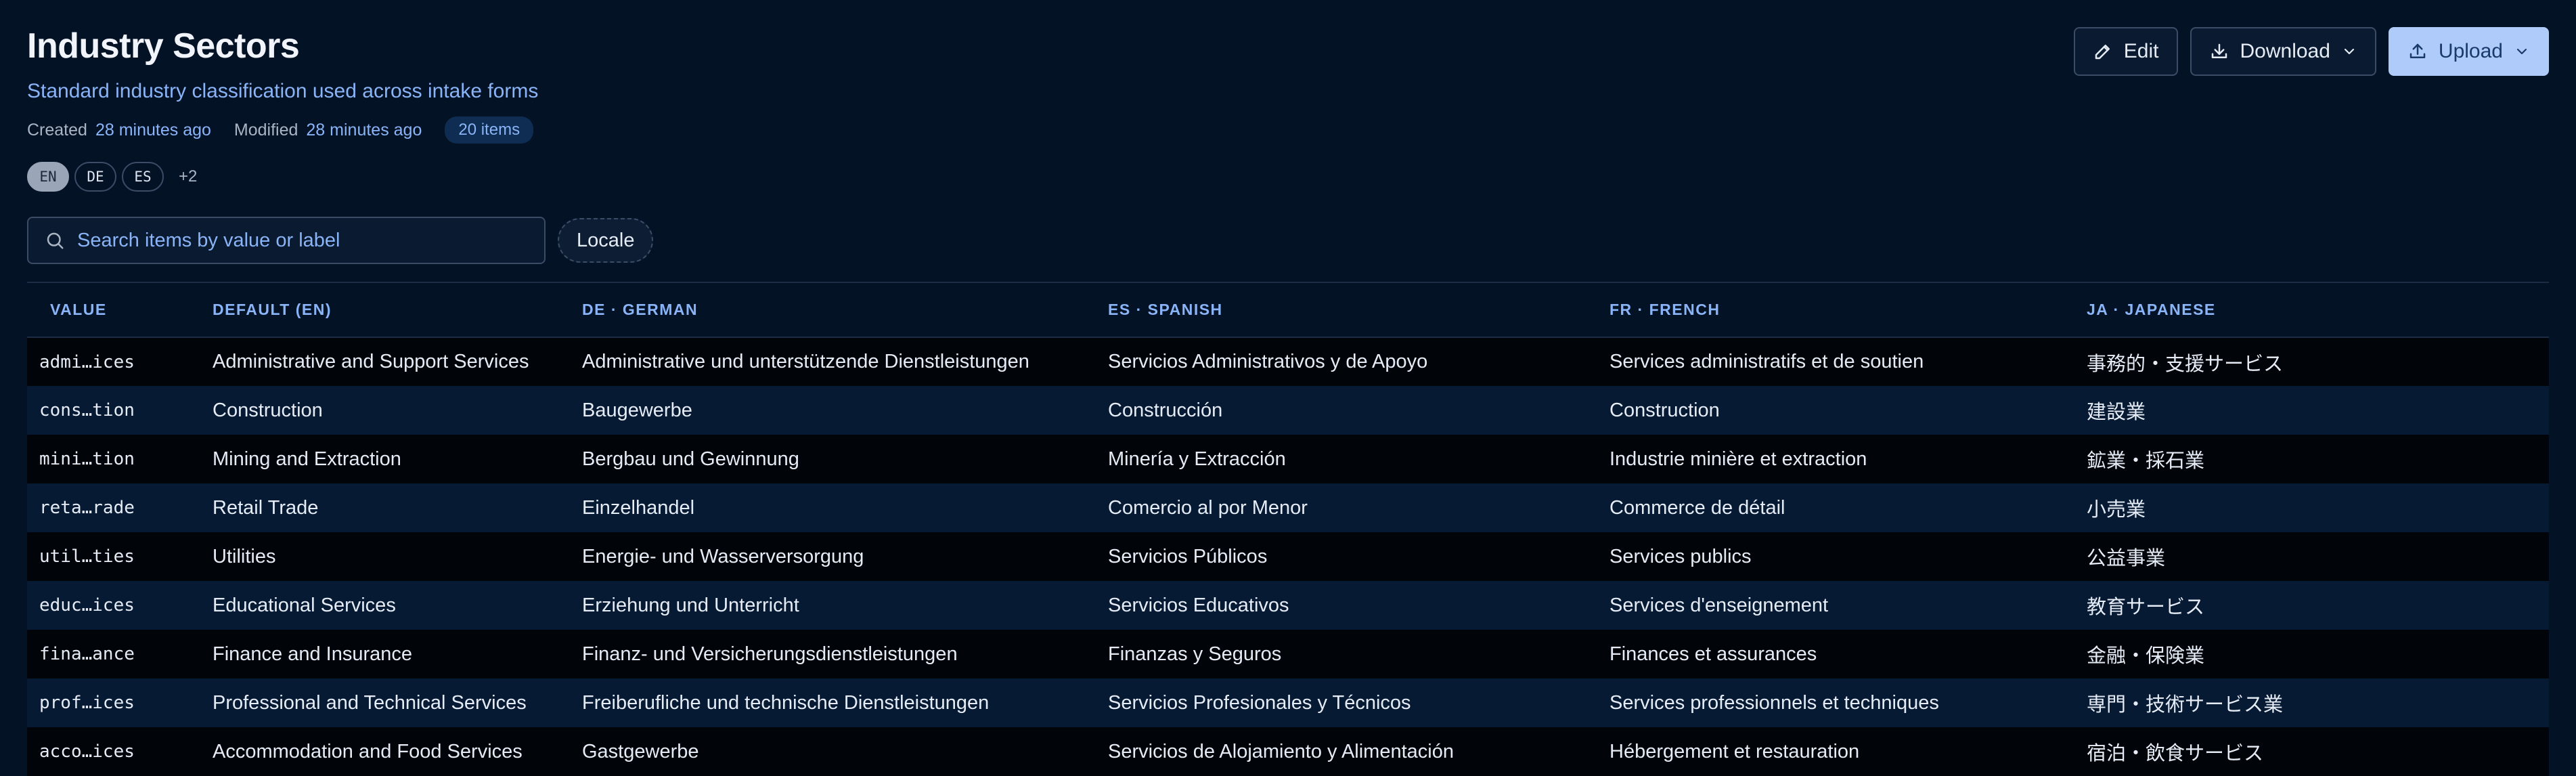 This screenshot has height=776, width=2576. I want to click on upload-button-label: Upload, so click(2470, 51).